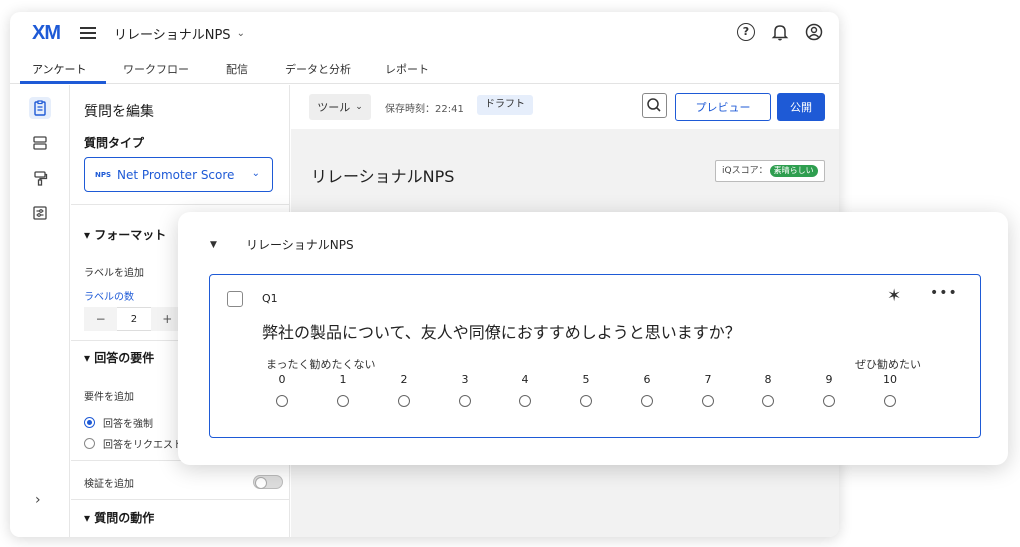  What do you see at coordinates (586, 390) in the screenshot?
I see `scale-option: 5` at bounding box center [586, 390].